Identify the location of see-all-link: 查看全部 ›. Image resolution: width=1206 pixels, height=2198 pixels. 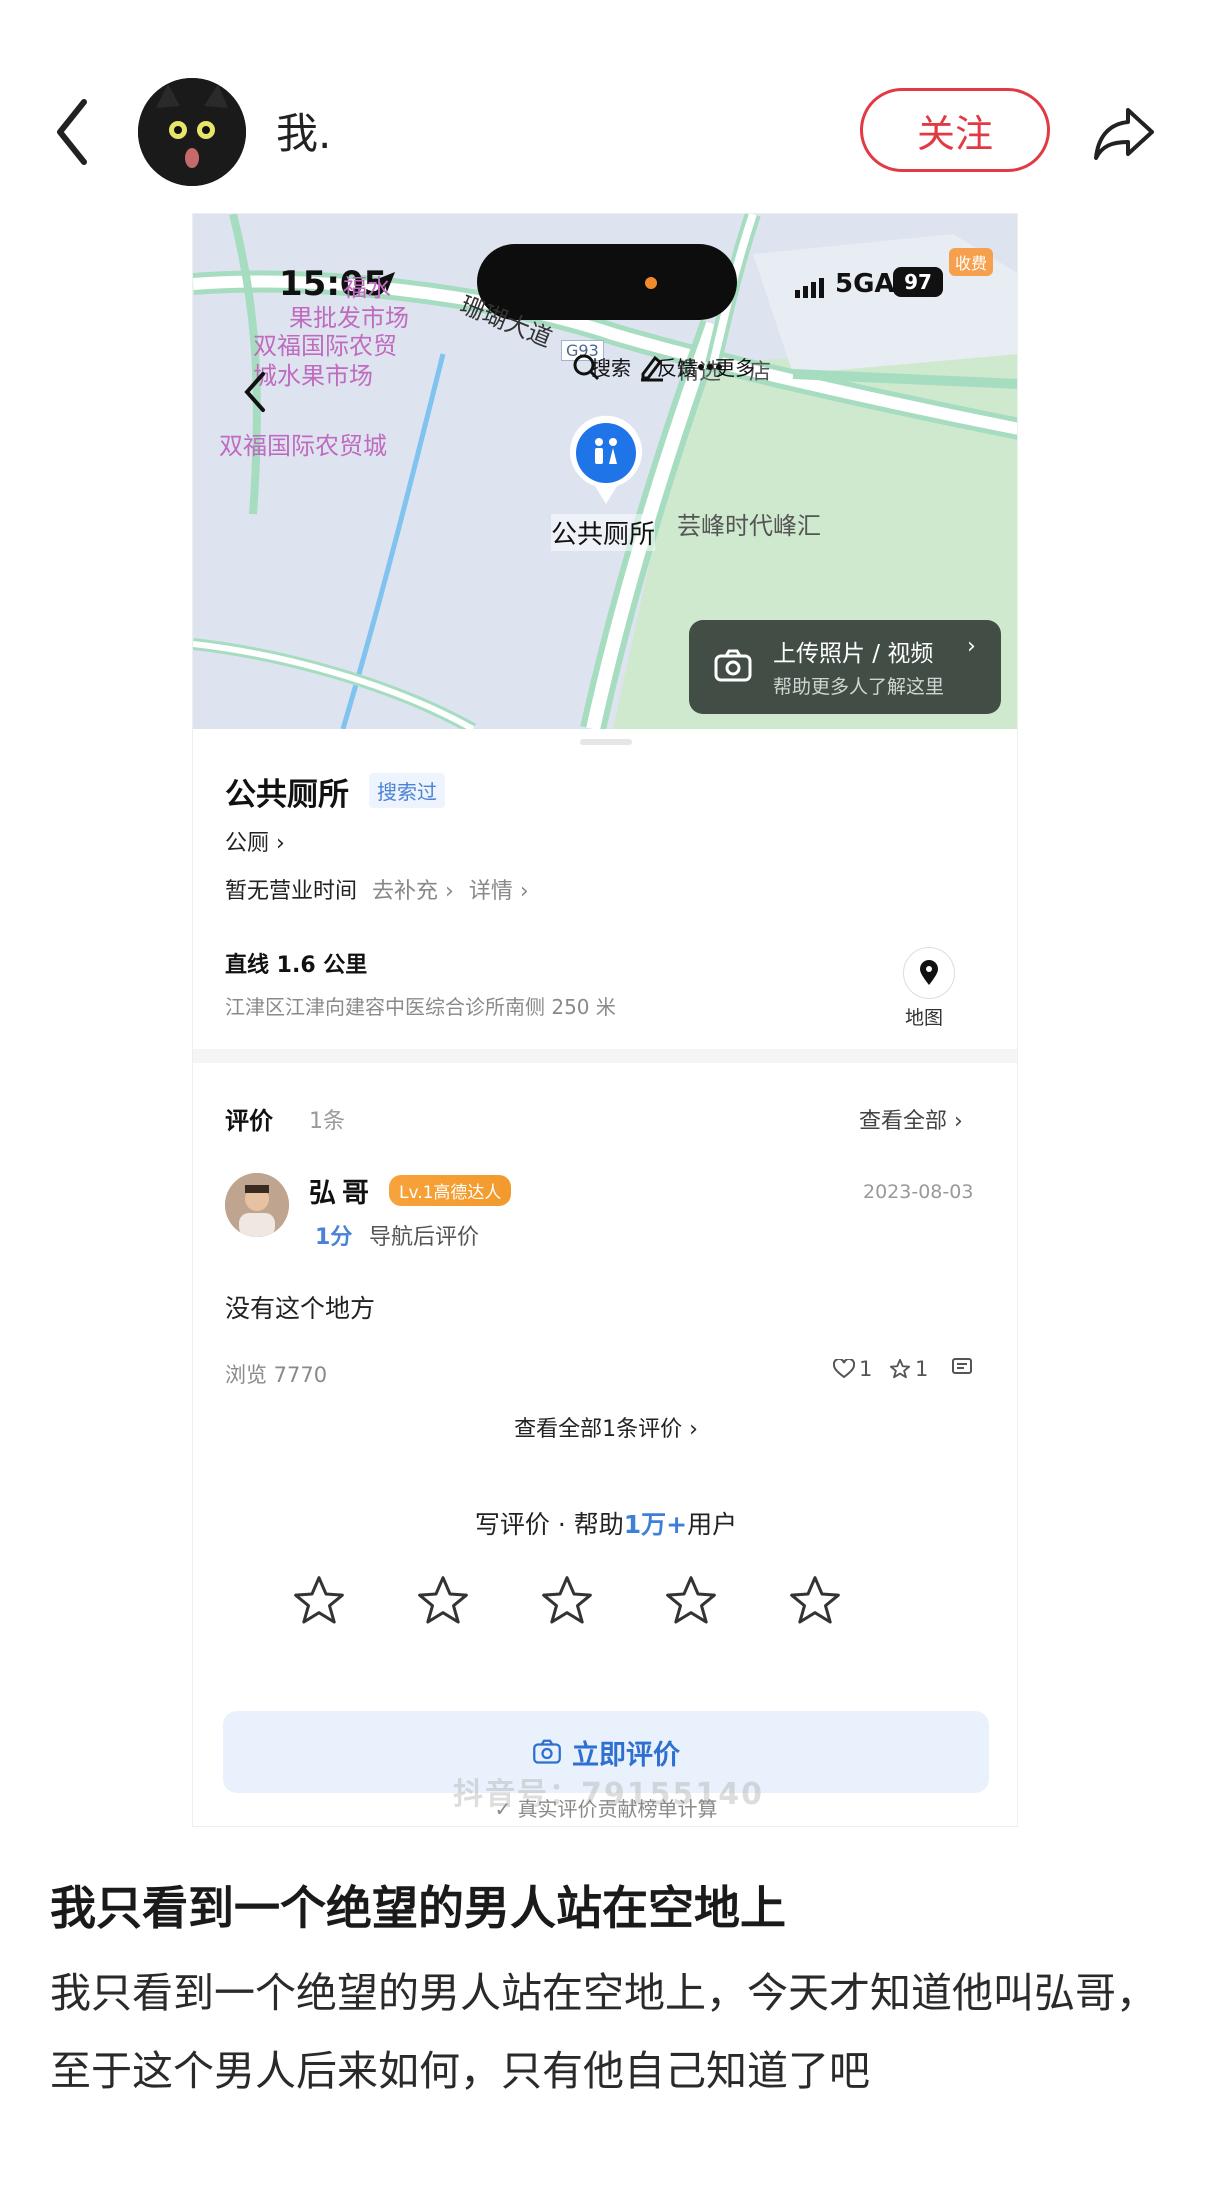
(911, 1119).